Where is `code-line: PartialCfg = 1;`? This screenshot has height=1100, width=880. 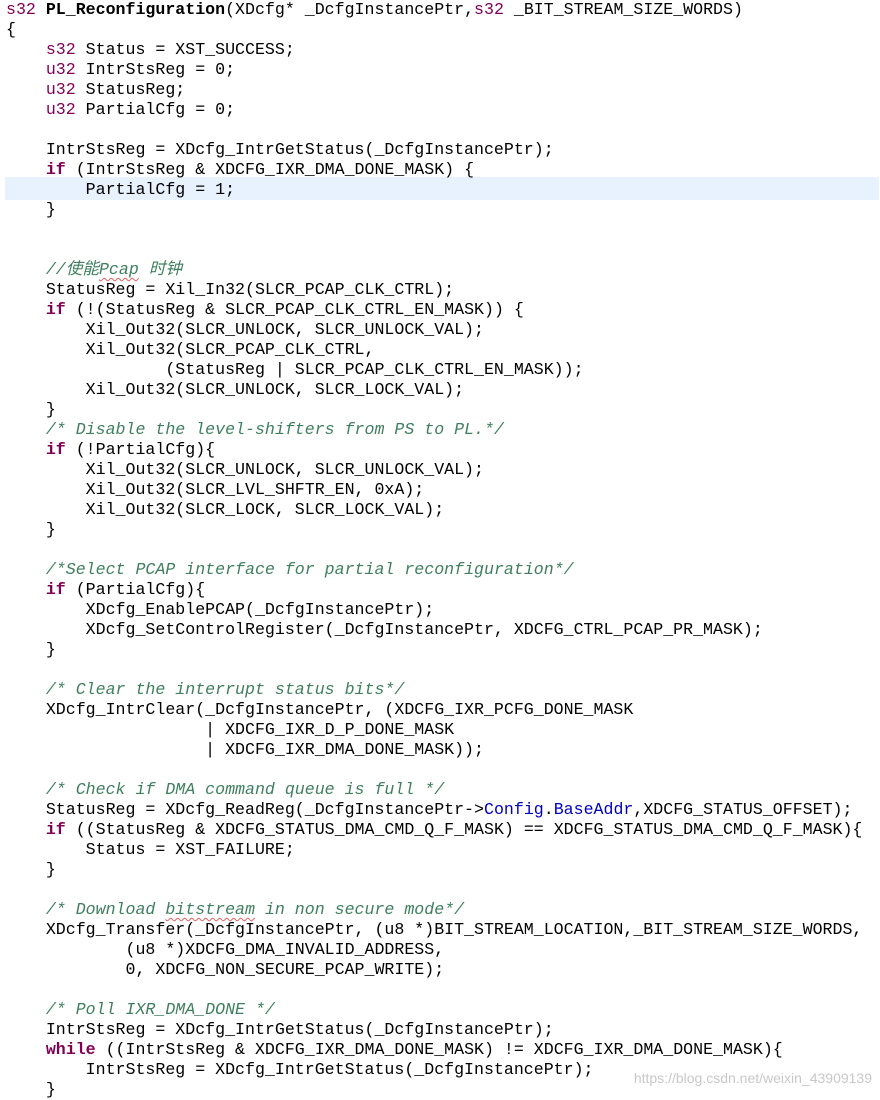
code-line: PartialCfg = 1; is located at coordinates (440, 190).